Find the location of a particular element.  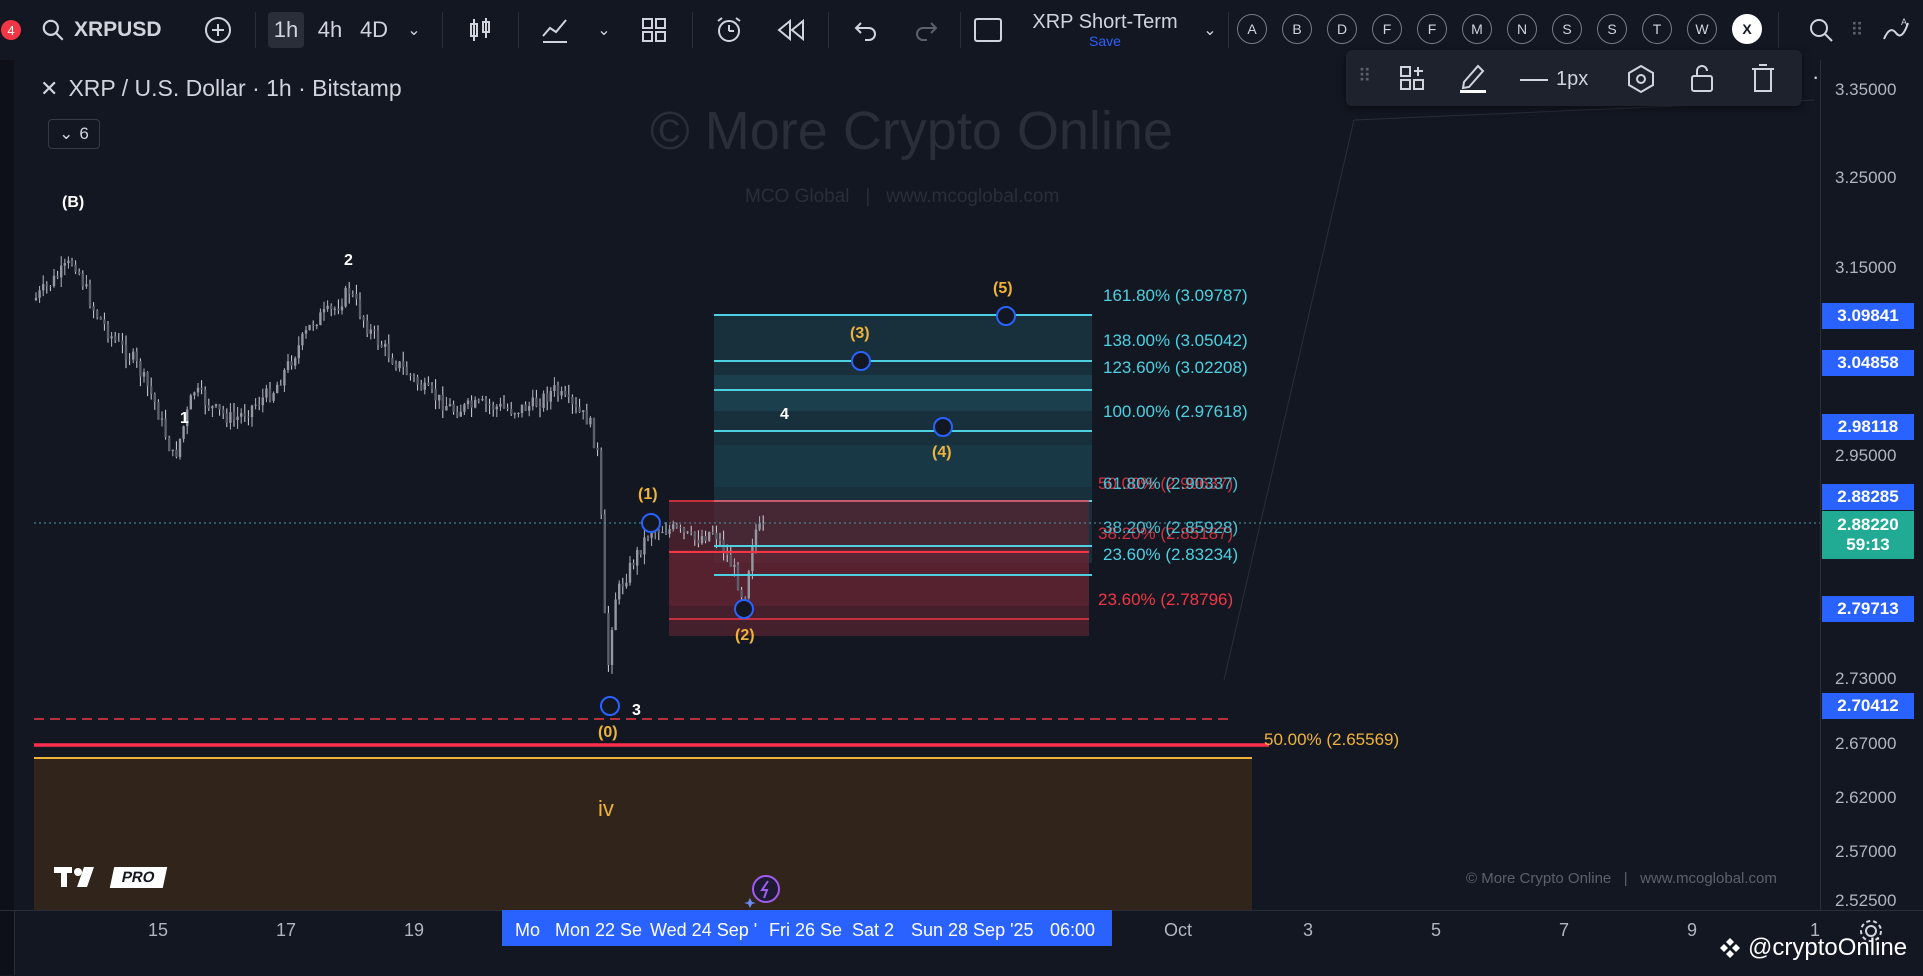

interval-4d: 4D is located at coordinates (374, 30).